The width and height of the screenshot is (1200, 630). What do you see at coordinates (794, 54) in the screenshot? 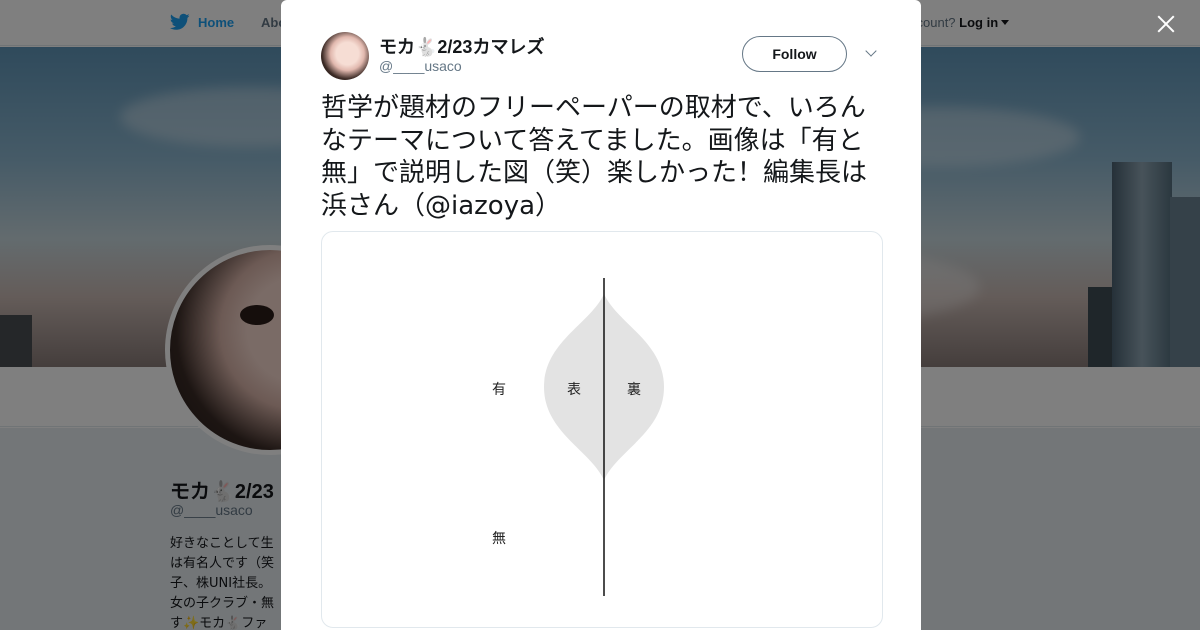
I see `follow-button: Follow` at bounding box center [794, 54].